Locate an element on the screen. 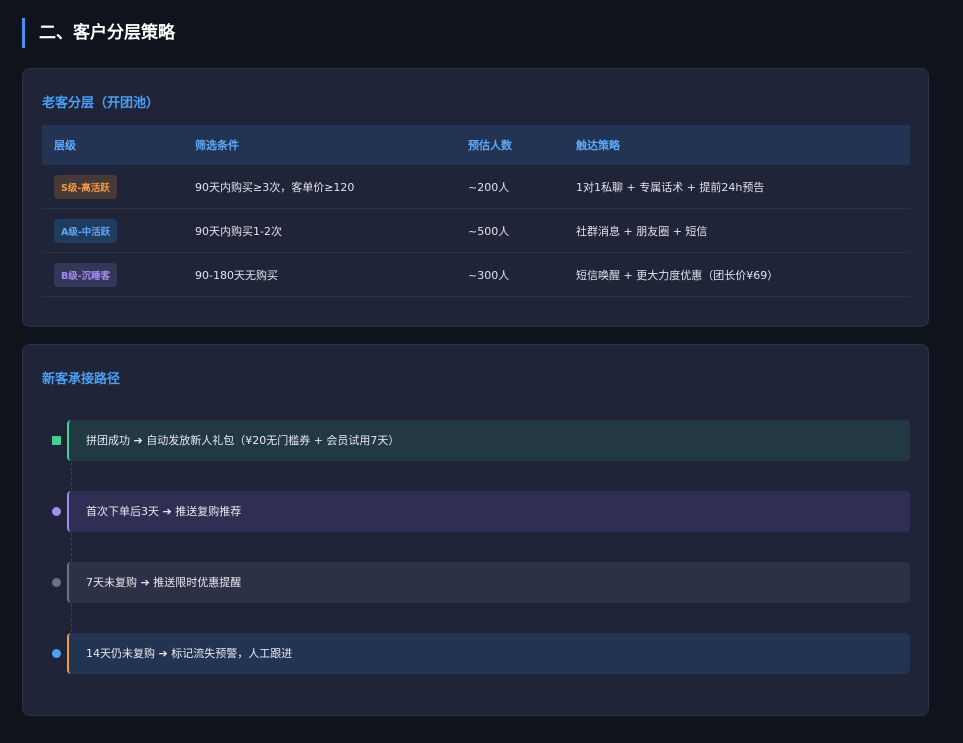 Image resolution: width=963 pixels, height=743 pixels. condition-cell: 90天内购买1-2次 is located at coordinates (319, 230).